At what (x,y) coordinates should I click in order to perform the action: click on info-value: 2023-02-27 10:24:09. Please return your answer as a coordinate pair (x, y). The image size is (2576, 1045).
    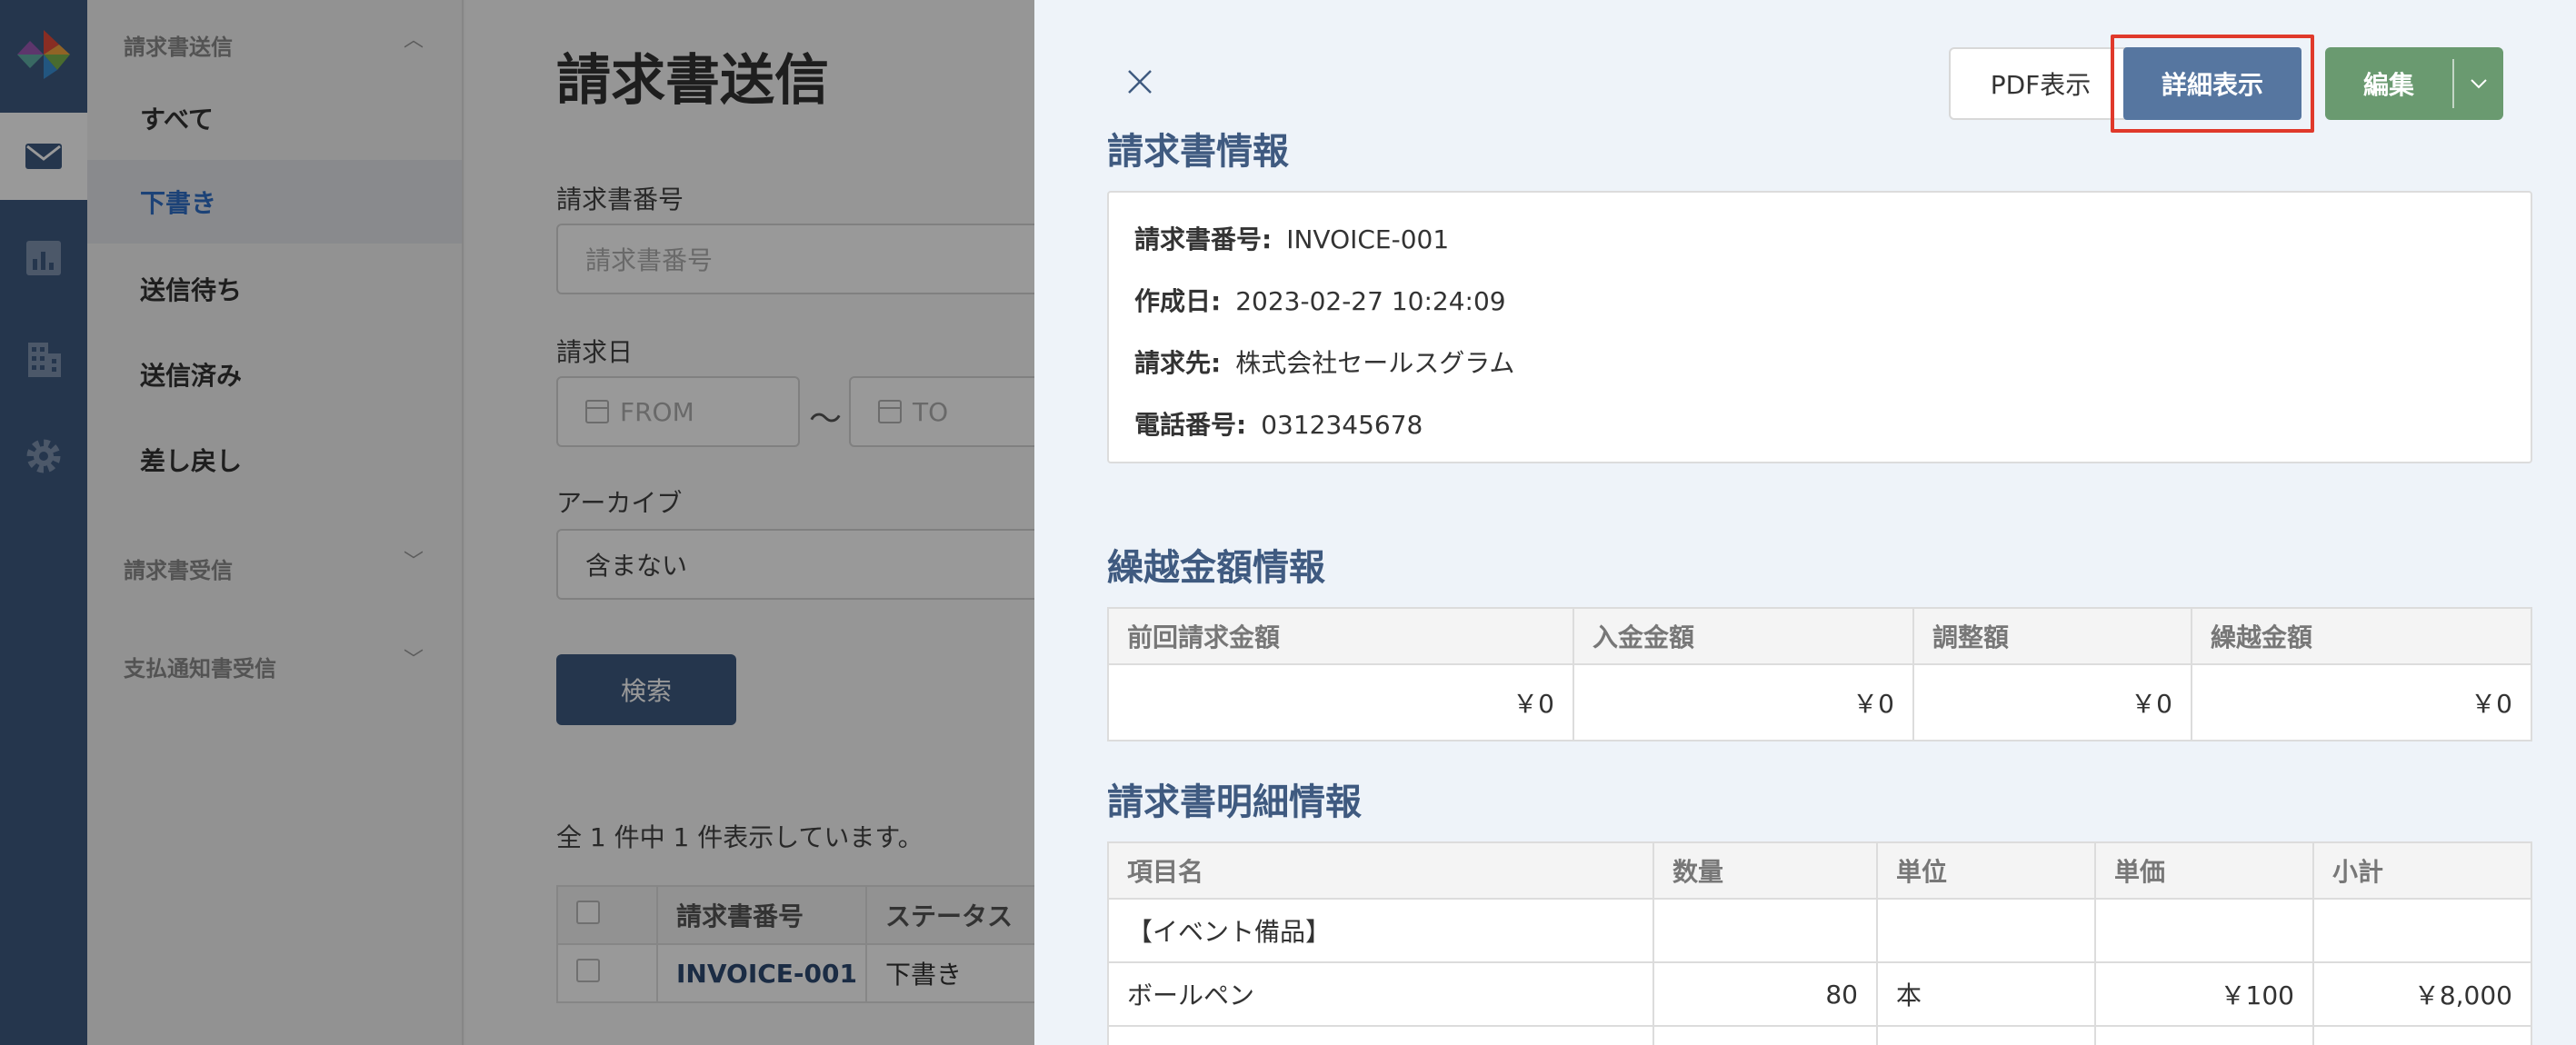
    Looking at the image, I should click on (1370, 301).